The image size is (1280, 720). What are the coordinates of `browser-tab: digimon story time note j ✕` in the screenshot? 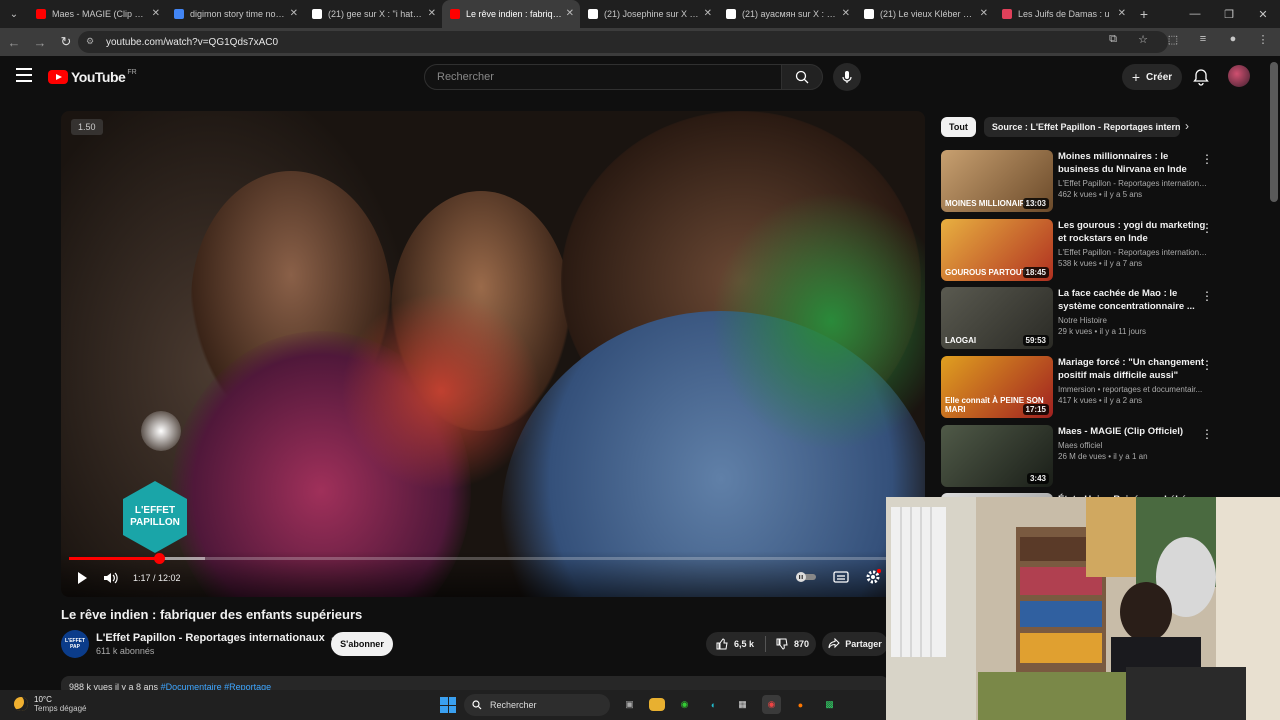 It's located at (235, 14).